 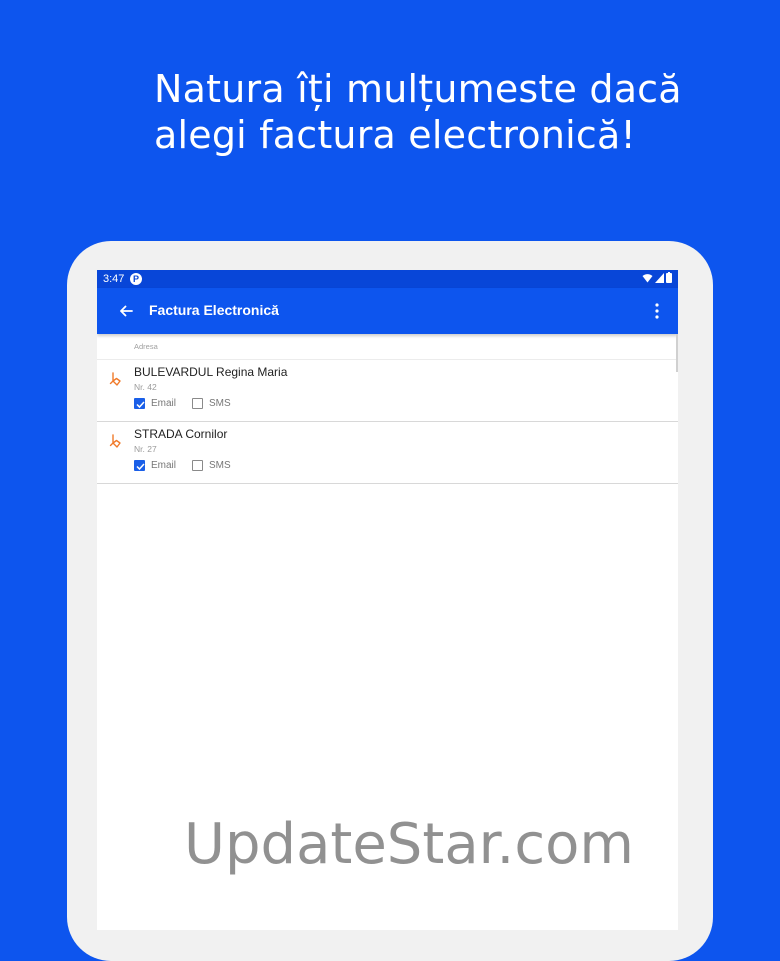 I want to click on address-name: BULEVARDUL Regina Maria, so click(x=211, y=372).